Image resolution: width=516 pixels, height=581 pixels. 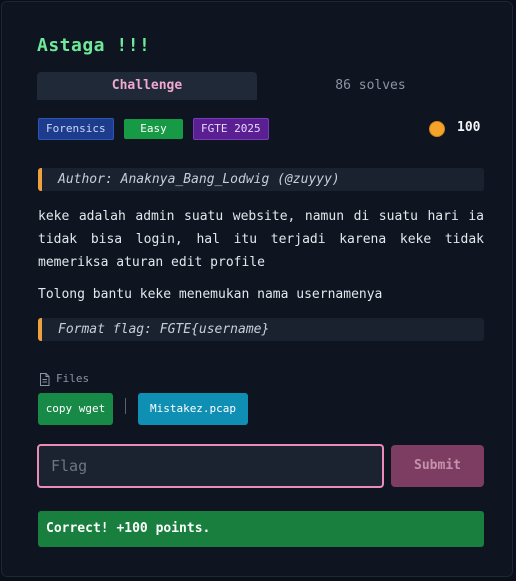 I want to click on challenge-tabs: Challenge 86 solves, so click(x=260, y=86).